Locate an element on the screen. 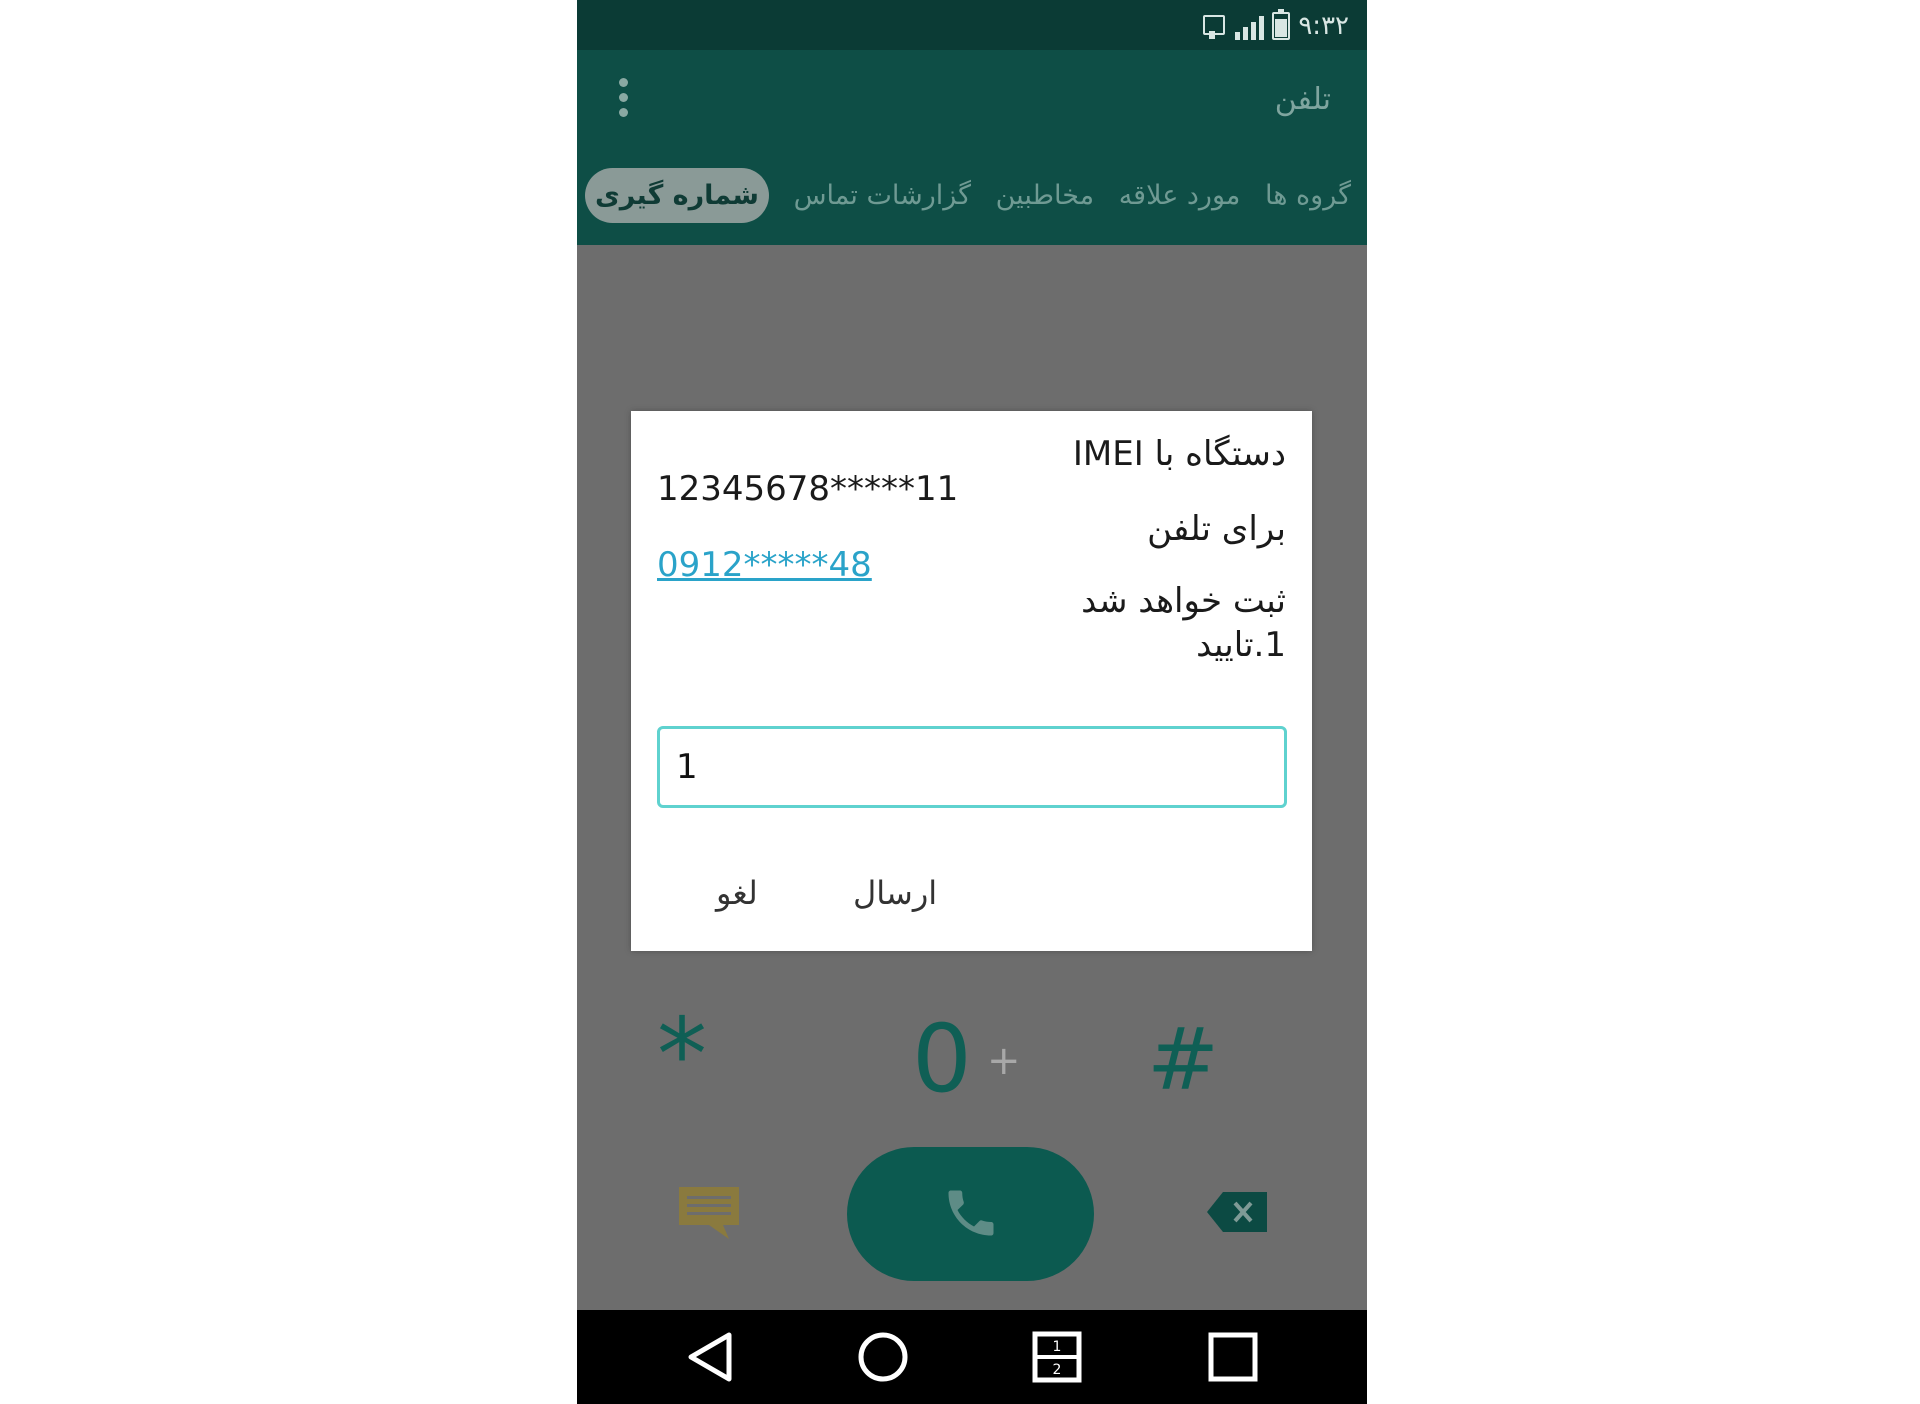 The height and width of the screenshot is (1404, 1920). imei-value: 12345678*****11 is located at coordinates (808, 489).